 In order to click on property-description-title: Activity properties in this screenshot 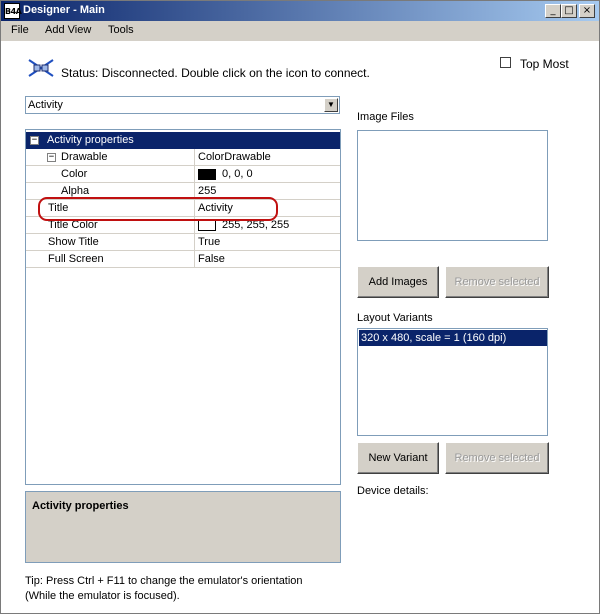, I will do `click(80, 506)`.